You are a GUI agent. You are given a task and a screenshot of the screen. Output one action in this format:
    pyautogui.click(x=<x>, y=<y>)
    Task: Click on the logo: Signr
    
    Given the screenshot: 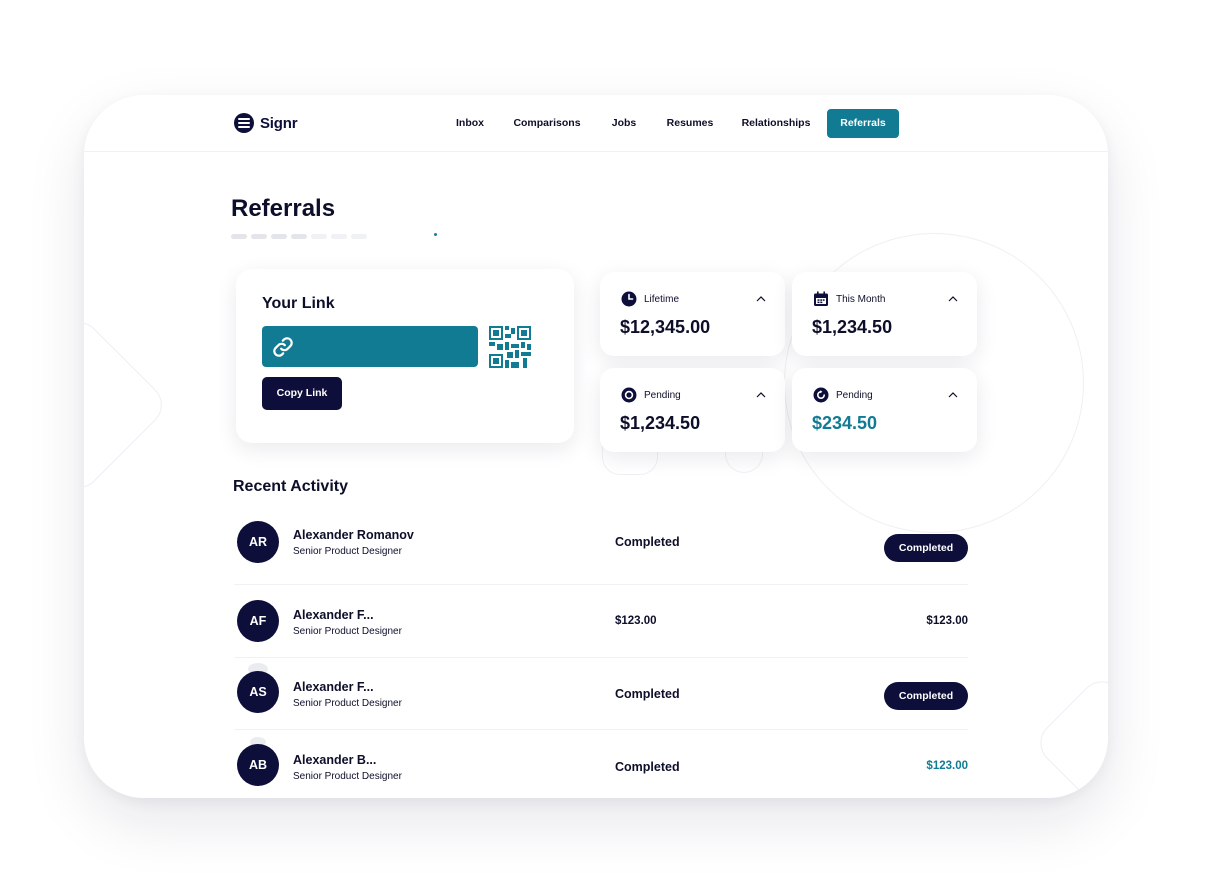 What is the action you would take?
    pyautogui.click(x=266, y=123)
    